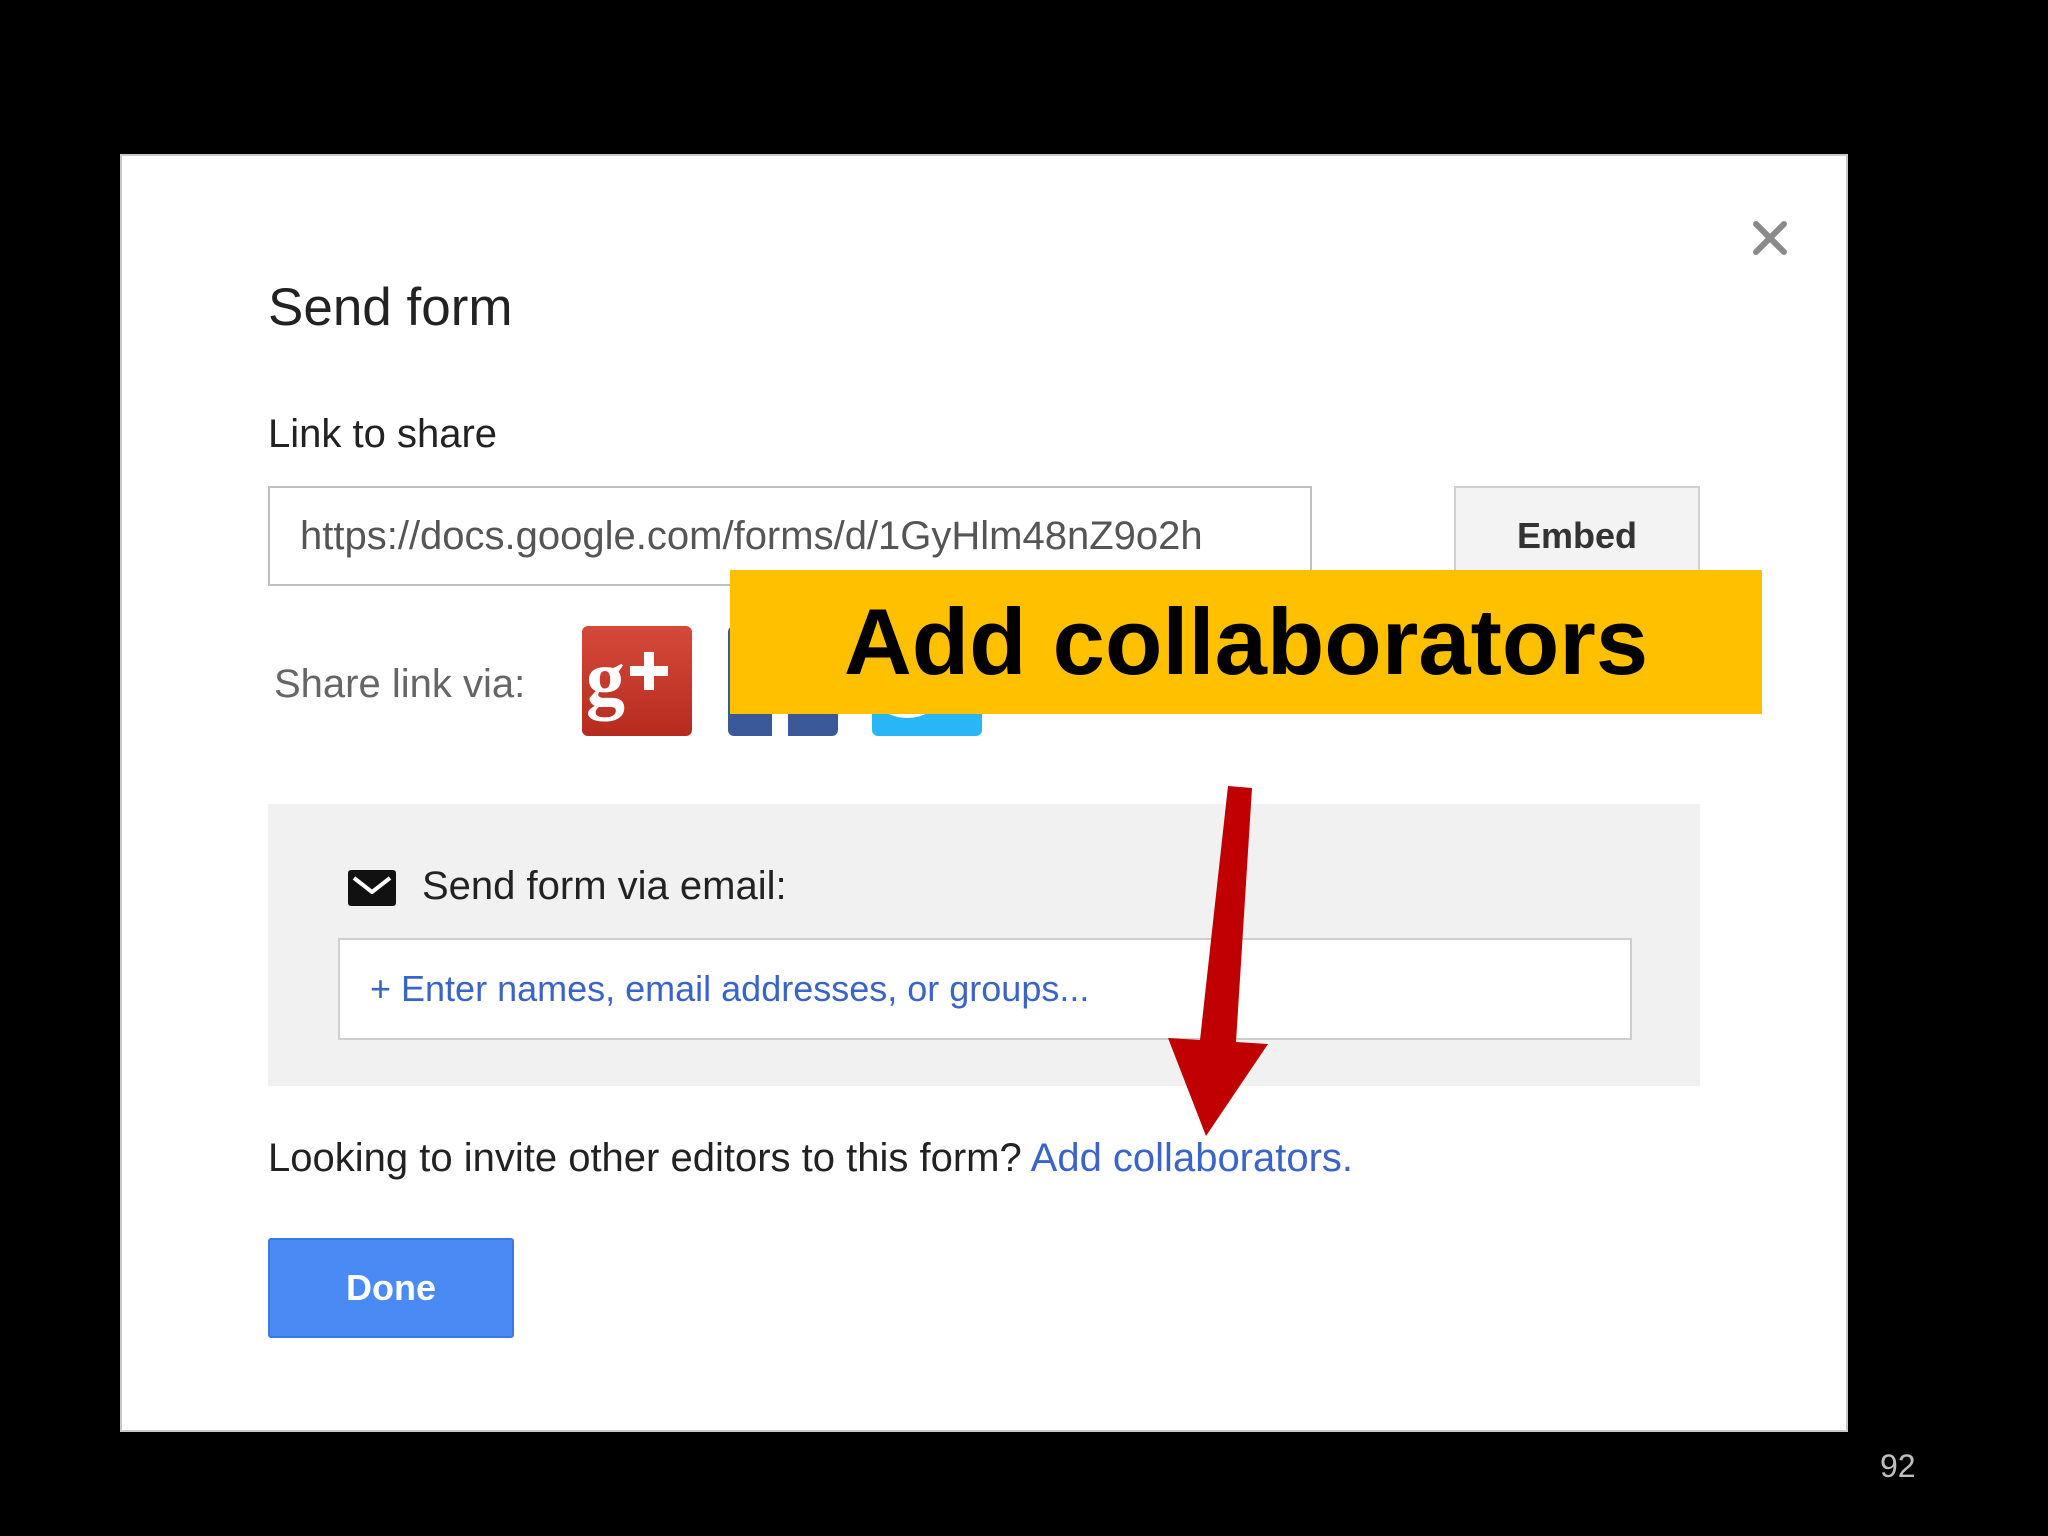 The width and height of the screenshot is (2048, 1536). I want to click on close-button, so click(1770, 238).